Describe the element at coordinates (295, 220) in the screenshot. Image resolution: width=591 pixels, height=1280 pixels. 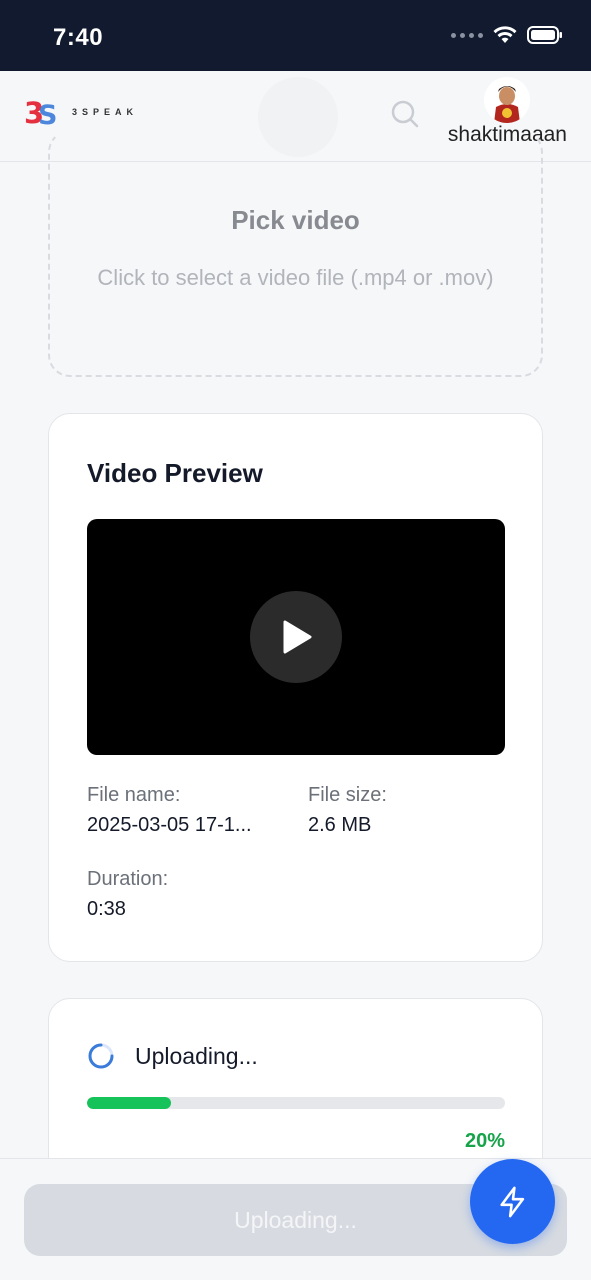
I see `pick-video-title: Pick video` at that location.